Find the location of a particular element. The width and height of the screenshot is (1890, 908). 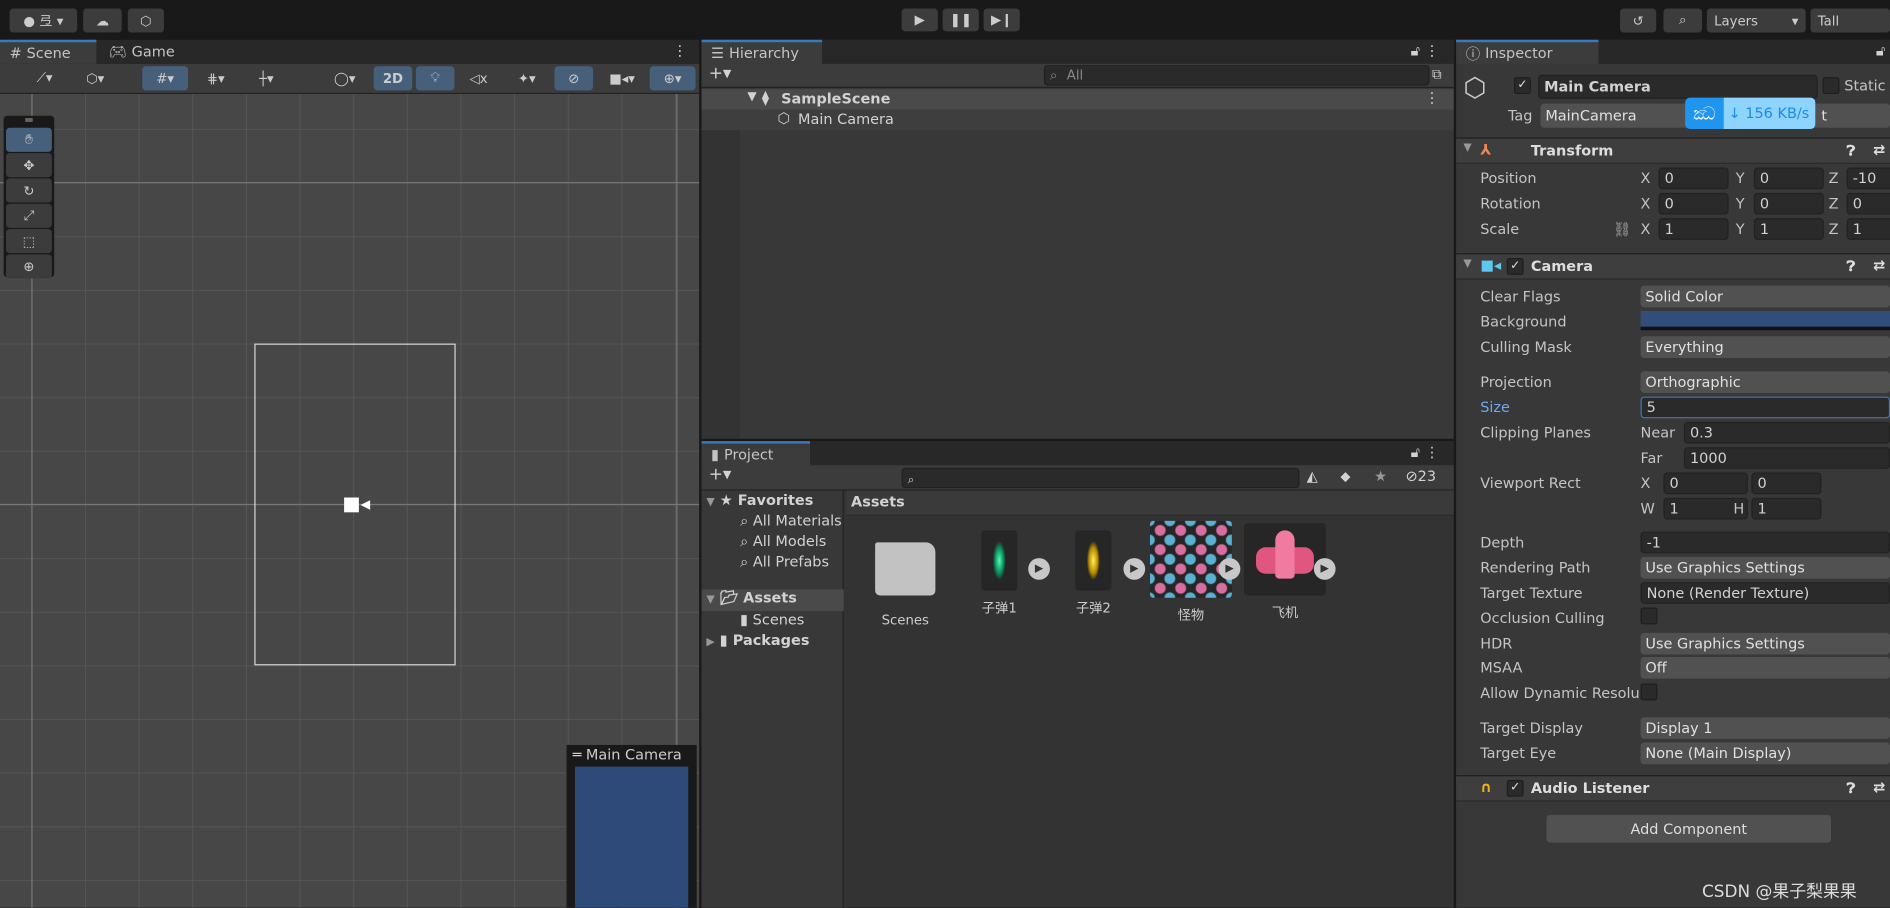

position-x-input: 0 is located at coordinates (1693, 178).